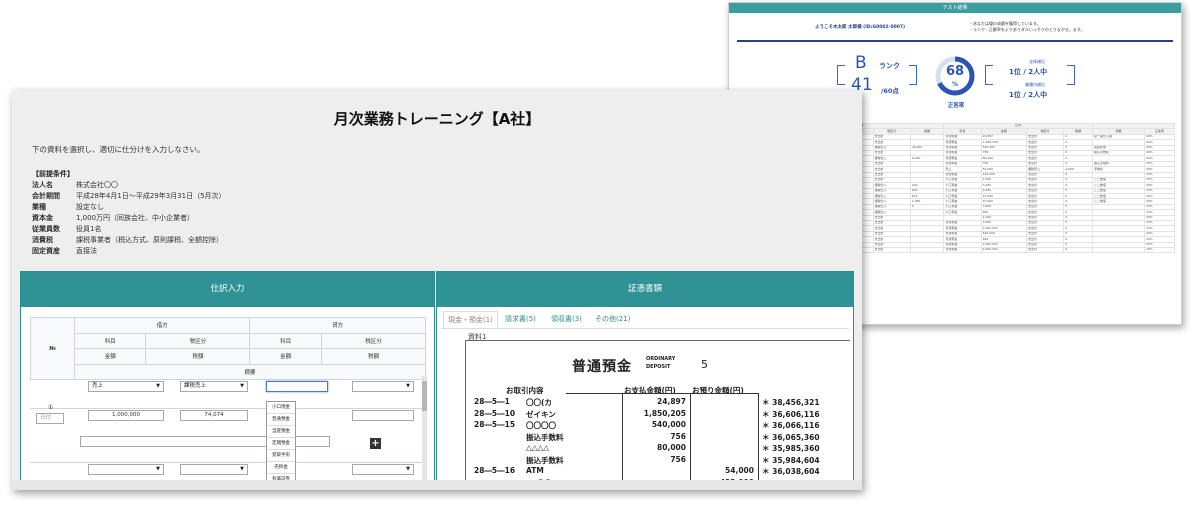  Describe the element at coordinates (954, 84) in the screenshot. I see `rate-unit: %` at that location.